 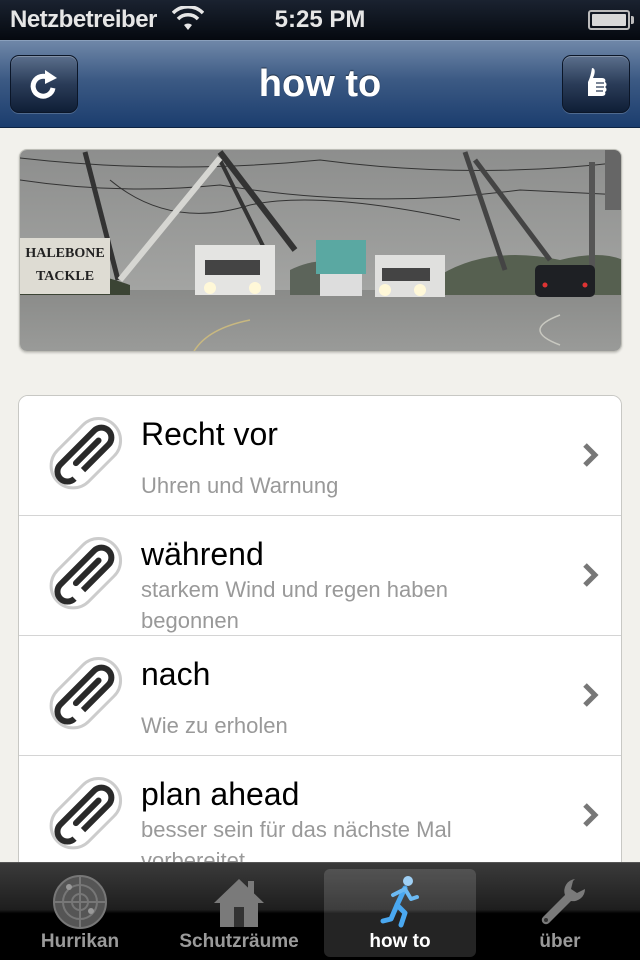 I want to click on radar-icon, so click(x=80, y=902).